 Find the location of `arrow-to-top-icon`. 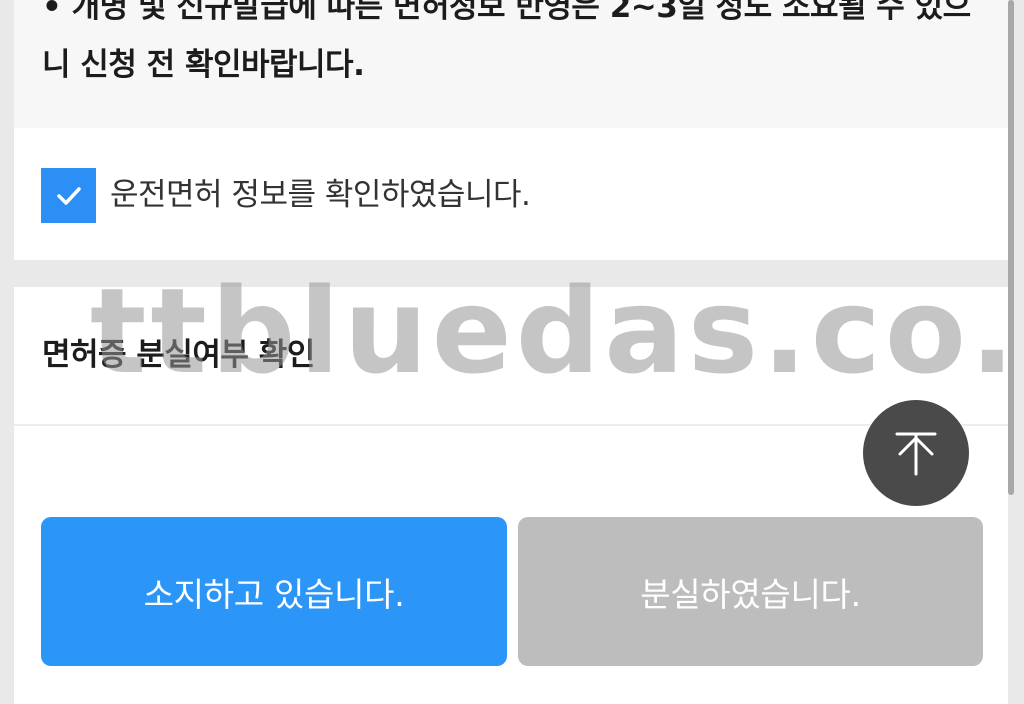

arrow-to-top-icon is located at coordinates (916, 454).